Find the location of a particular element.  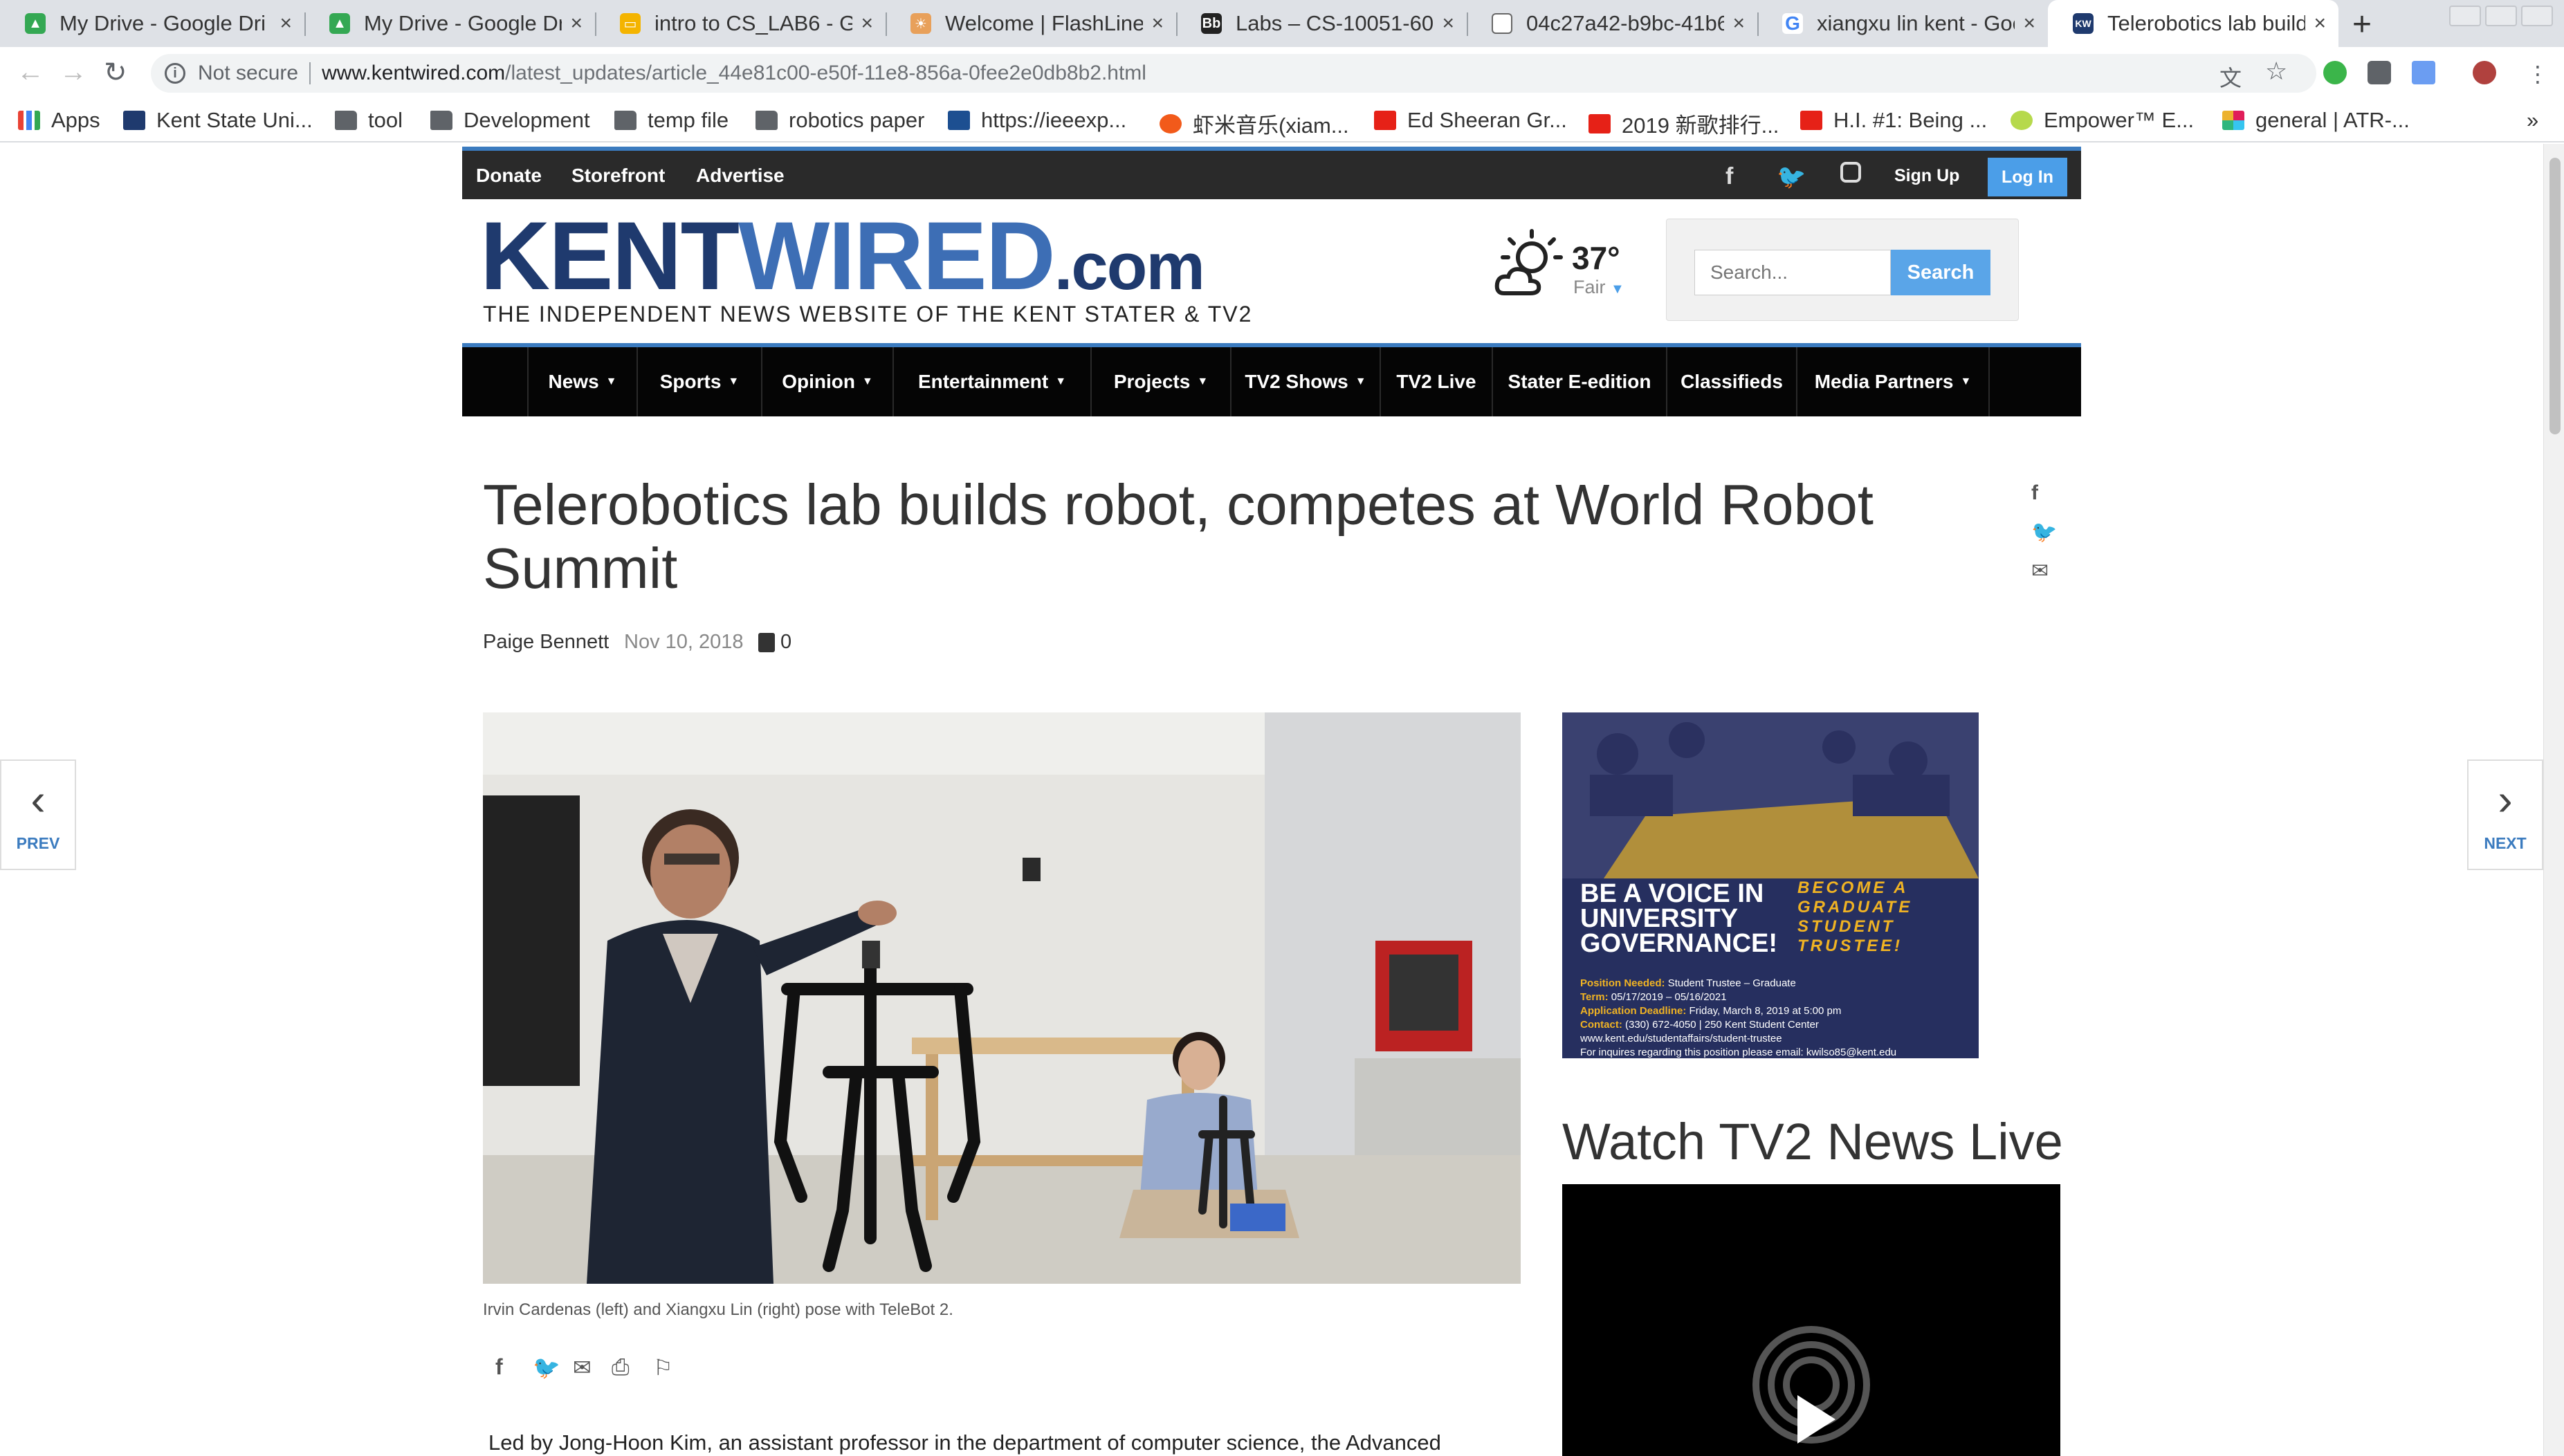

back-arrow-icon: ← is located at coordinates (30, 72).